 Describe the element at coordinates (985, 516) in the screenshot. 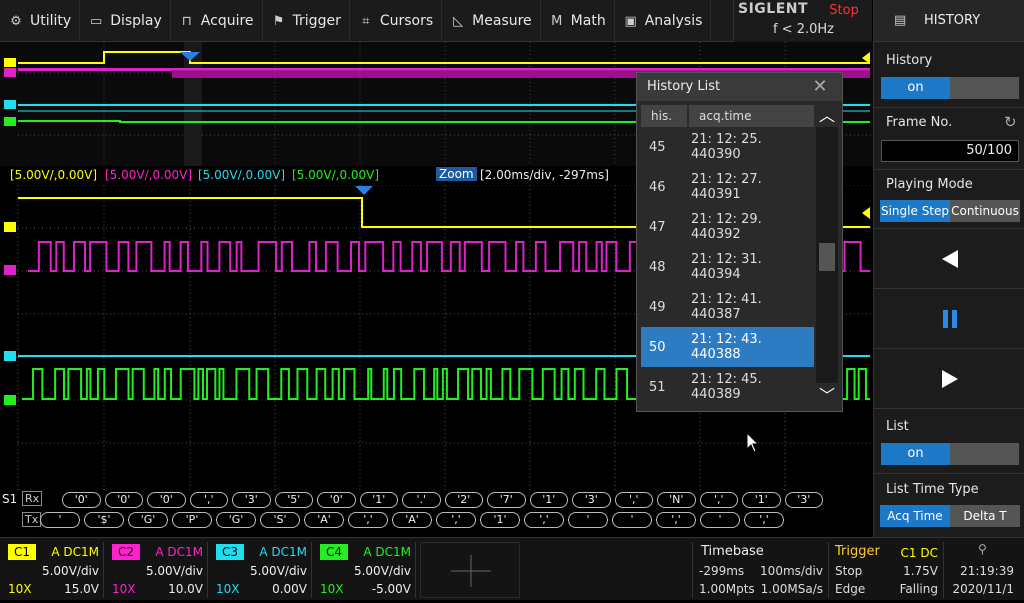

I see `time-delta: Delta T` at that location.